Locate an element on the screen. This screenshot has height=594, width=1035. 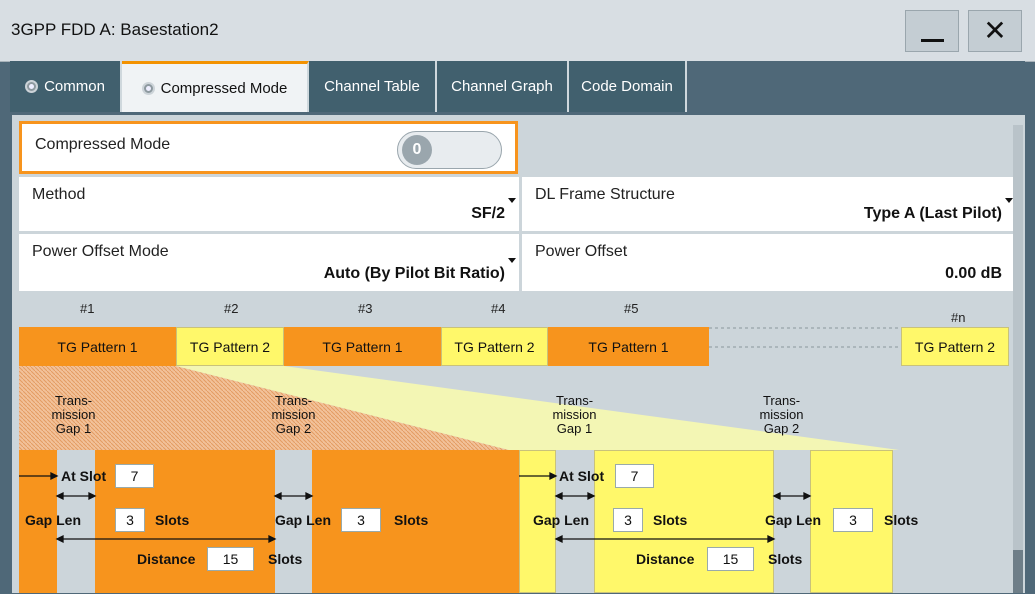
minimize-icon is located at coordinates (932, 40).